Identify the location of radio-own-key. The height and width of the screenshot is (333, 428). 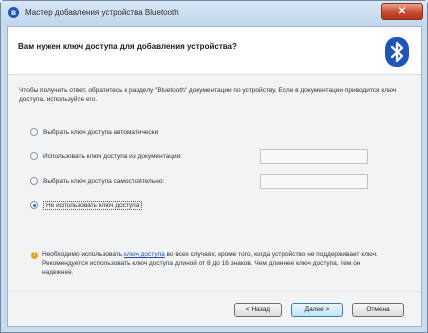
(34, 181).